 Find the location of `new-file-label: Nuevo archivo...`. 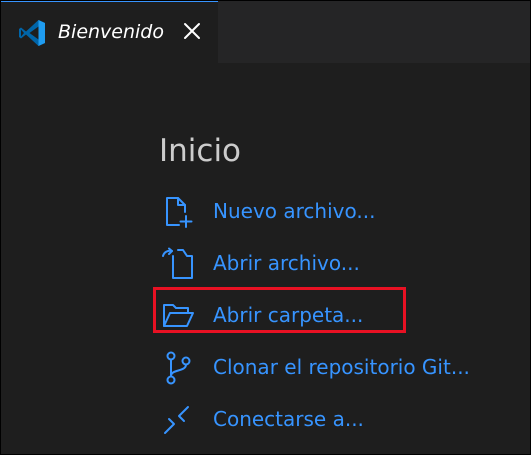

new-file-label: Nuevo archivo... is located at coordinates (294, 211).